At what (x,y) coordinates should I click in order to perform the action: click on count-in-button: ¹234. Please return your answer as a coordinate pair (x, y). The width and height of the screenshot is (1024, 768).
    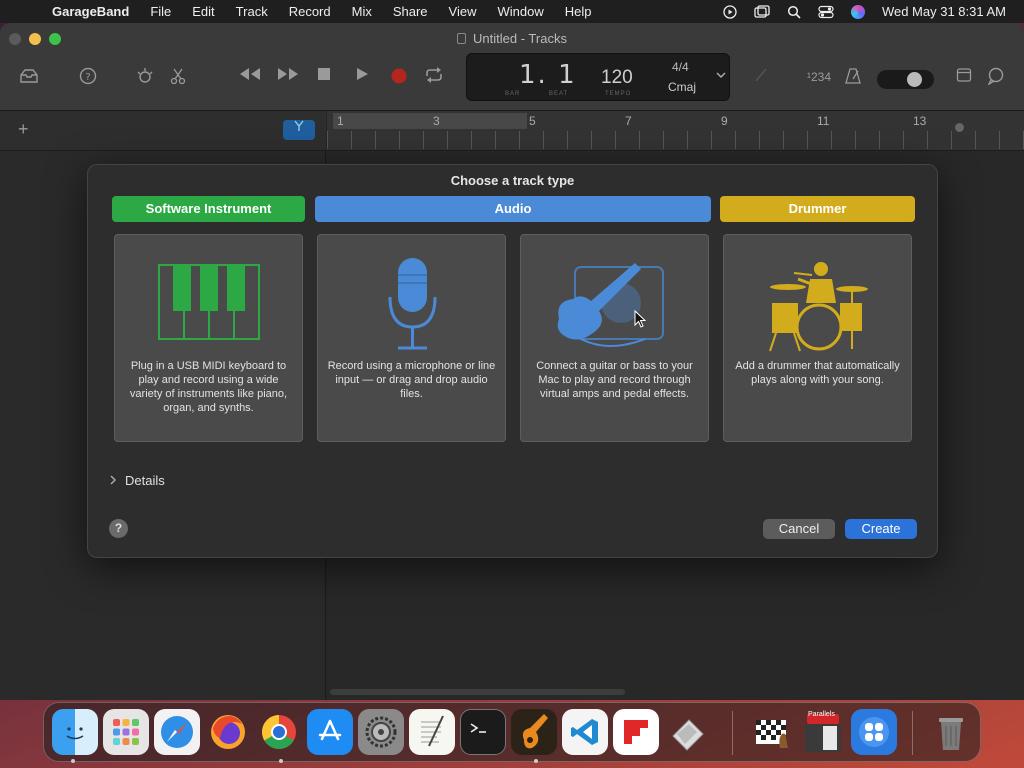
    Looking at the image, I should click on (819, 77).